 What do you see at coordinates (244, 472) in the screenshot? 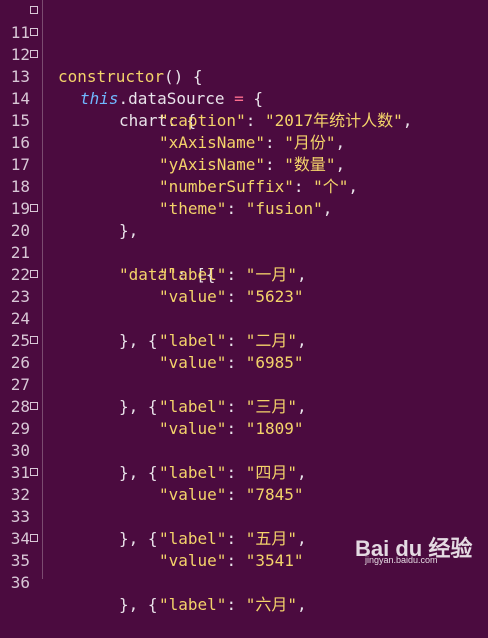
I see `code-line: 31 "value": "7845"` at bounding box center [244, 472].